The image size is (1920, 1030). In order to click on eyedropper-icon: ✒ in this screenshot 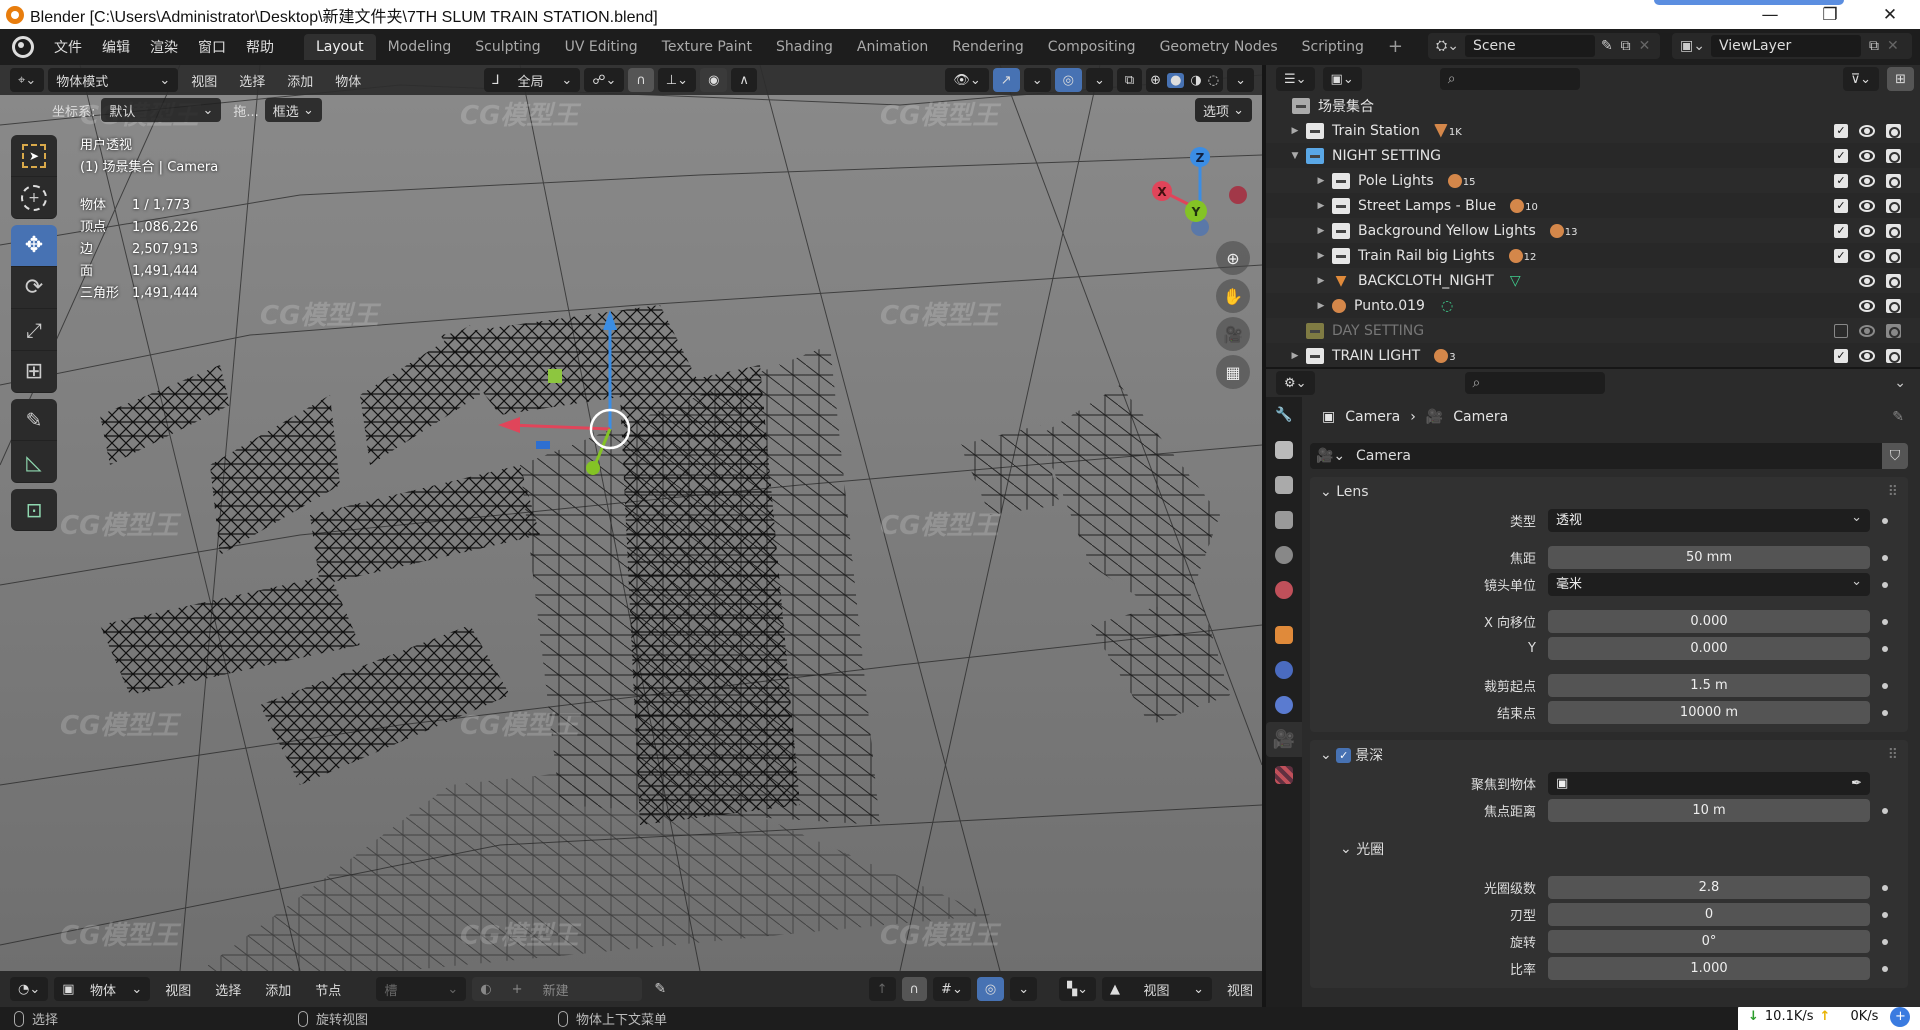, I will do `click(1856, 783)`.